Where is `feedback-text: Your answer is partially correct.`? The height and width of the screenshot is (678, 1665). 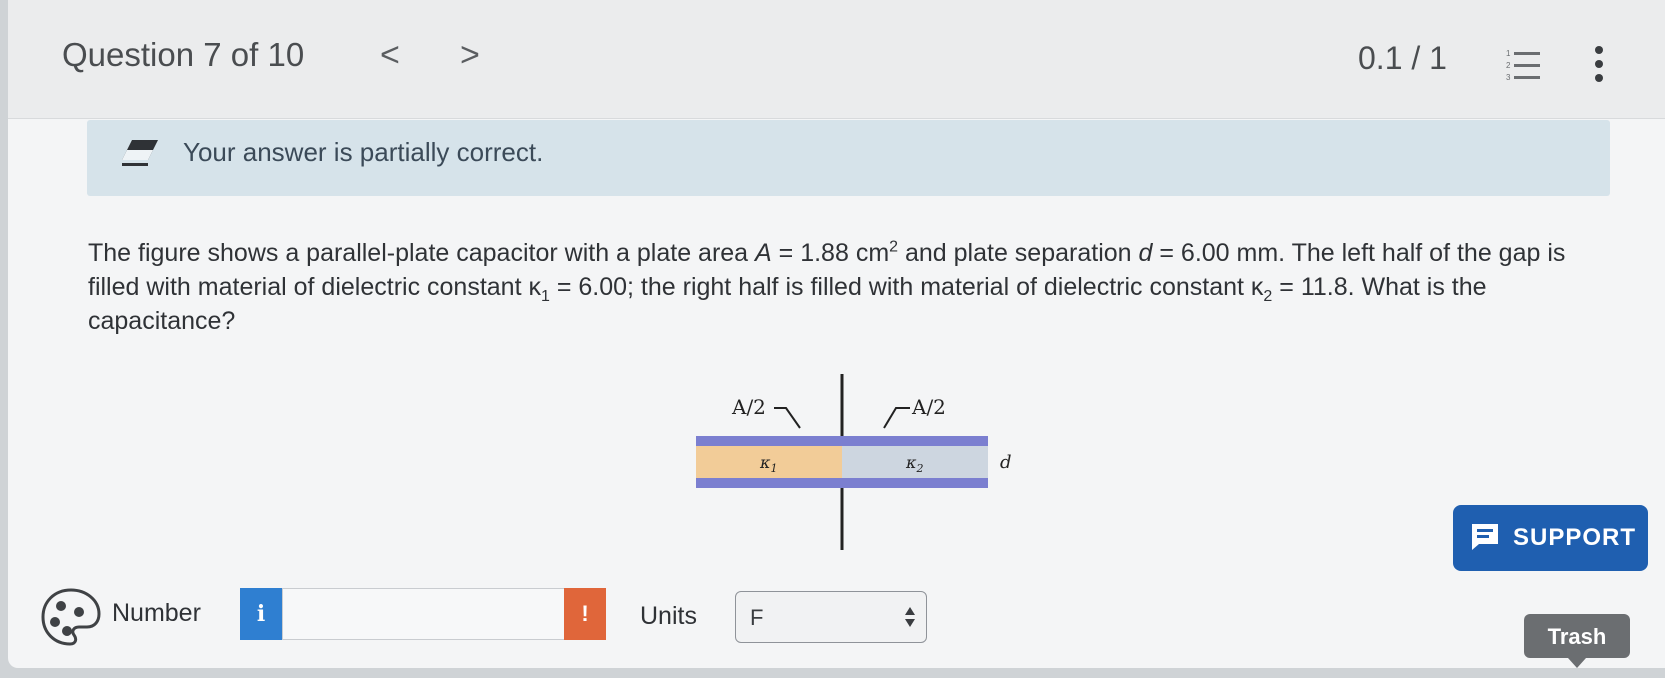
feedback-text: Your answer is partially correct. is located at coordinates (363, 152).